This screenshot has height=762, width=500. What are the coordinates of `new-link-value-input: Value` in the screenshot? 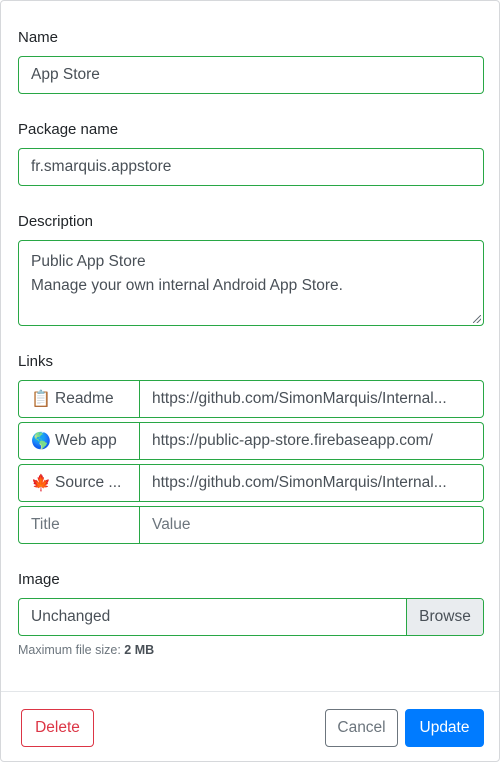 It's located at (312, 525).